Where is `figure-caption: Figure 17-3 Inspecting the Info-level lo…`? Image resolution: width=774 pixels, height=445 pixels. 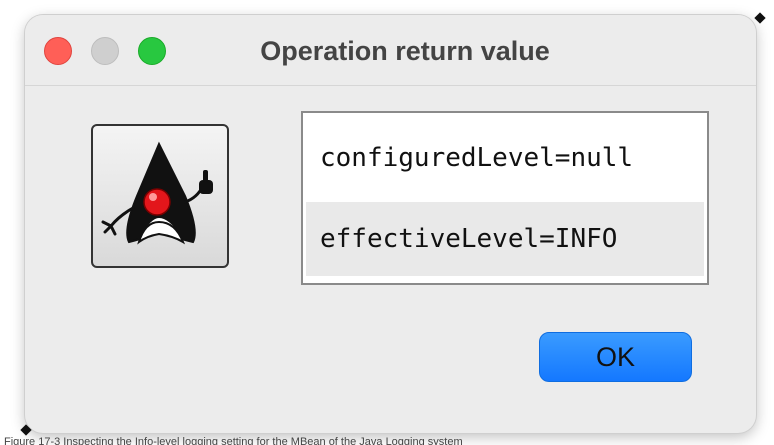
figure-caption: Figure 17-3 Inspecting the Info-level lo… is located at coordinates (233, 440).